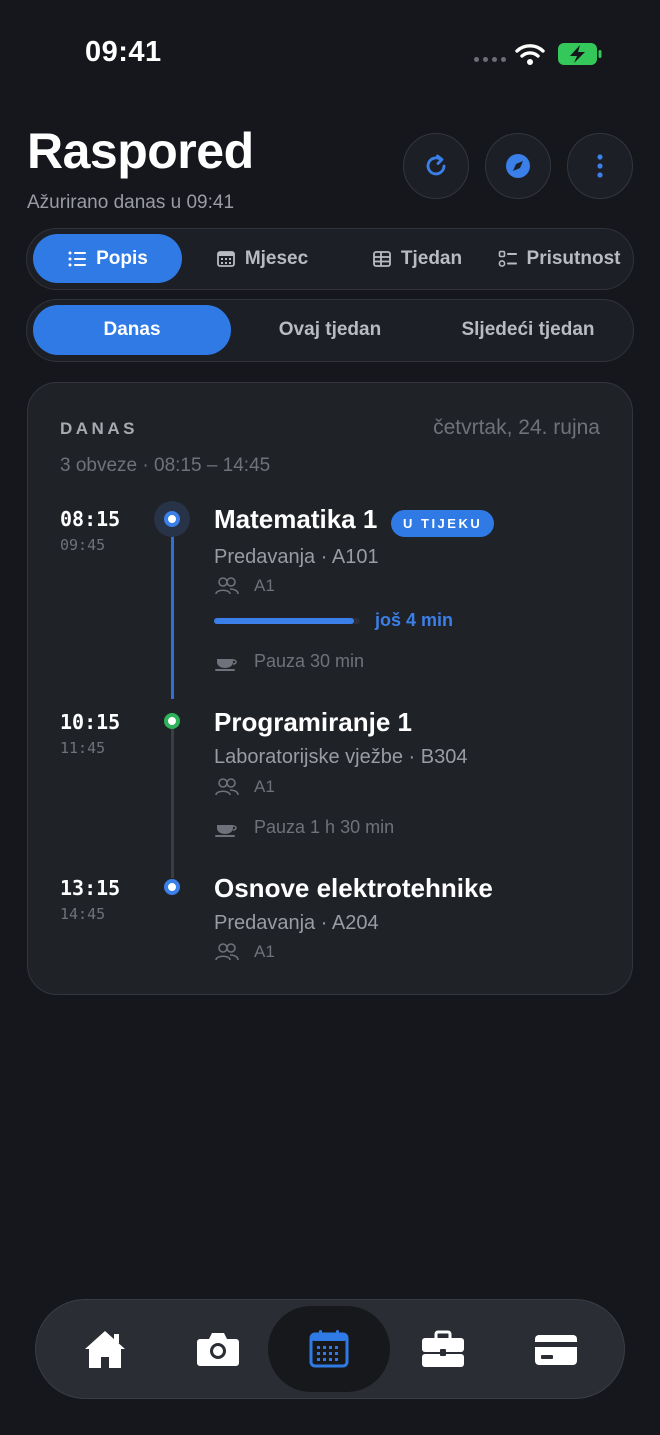  I want to click on day-summary: 3 obveze · 08:15 – 14:45, so click(165, 465).